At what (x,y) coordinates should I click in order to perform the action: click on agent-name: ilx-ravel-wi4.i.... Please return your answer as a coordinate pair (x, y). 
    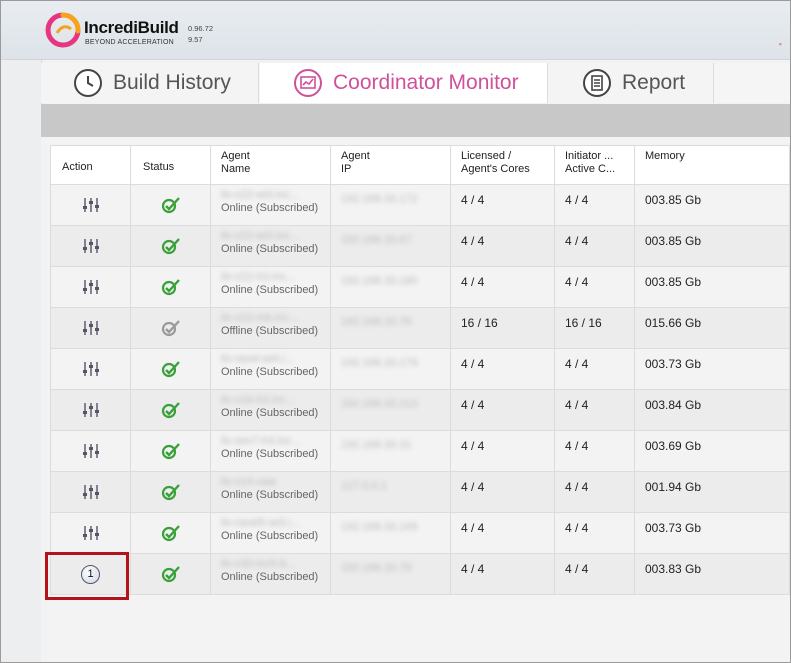
    Looking at the image, I should click on (257, 359).